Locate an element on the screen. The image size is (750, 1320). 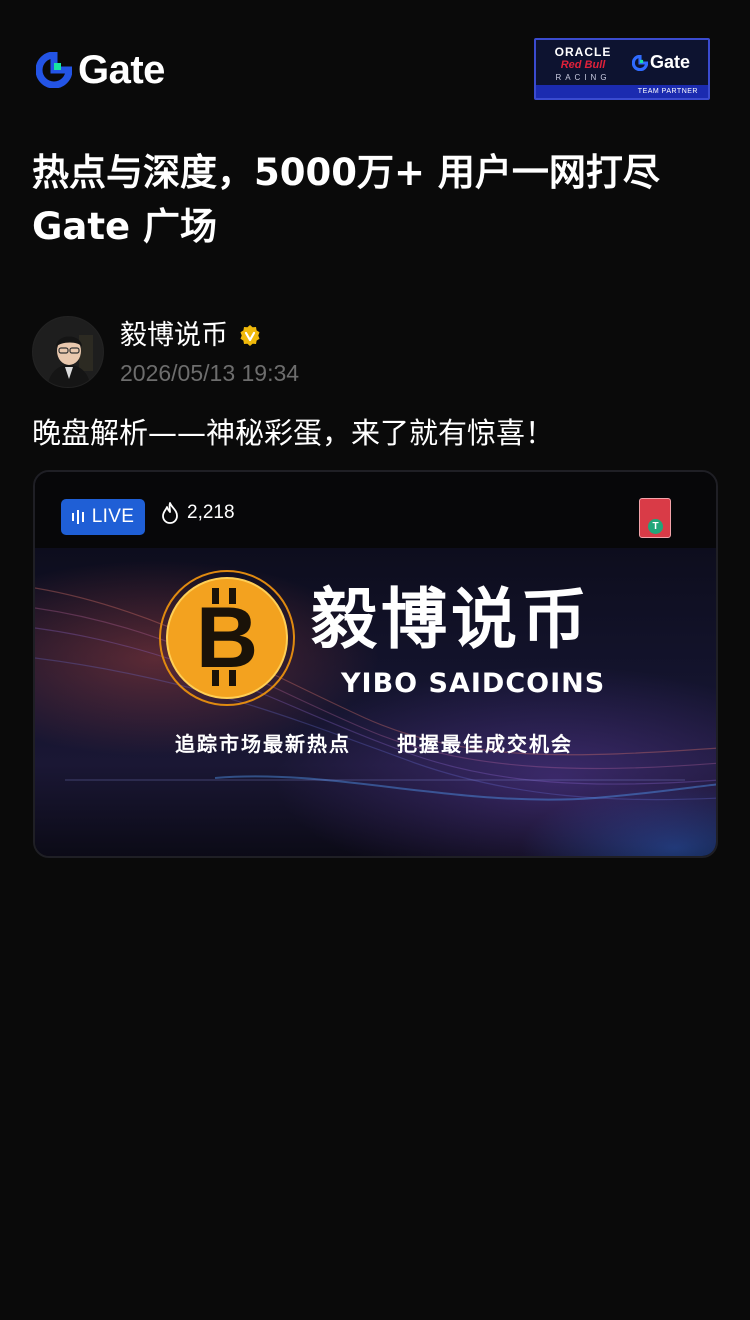
live-bars-icon is located at coordinates (77, 517).